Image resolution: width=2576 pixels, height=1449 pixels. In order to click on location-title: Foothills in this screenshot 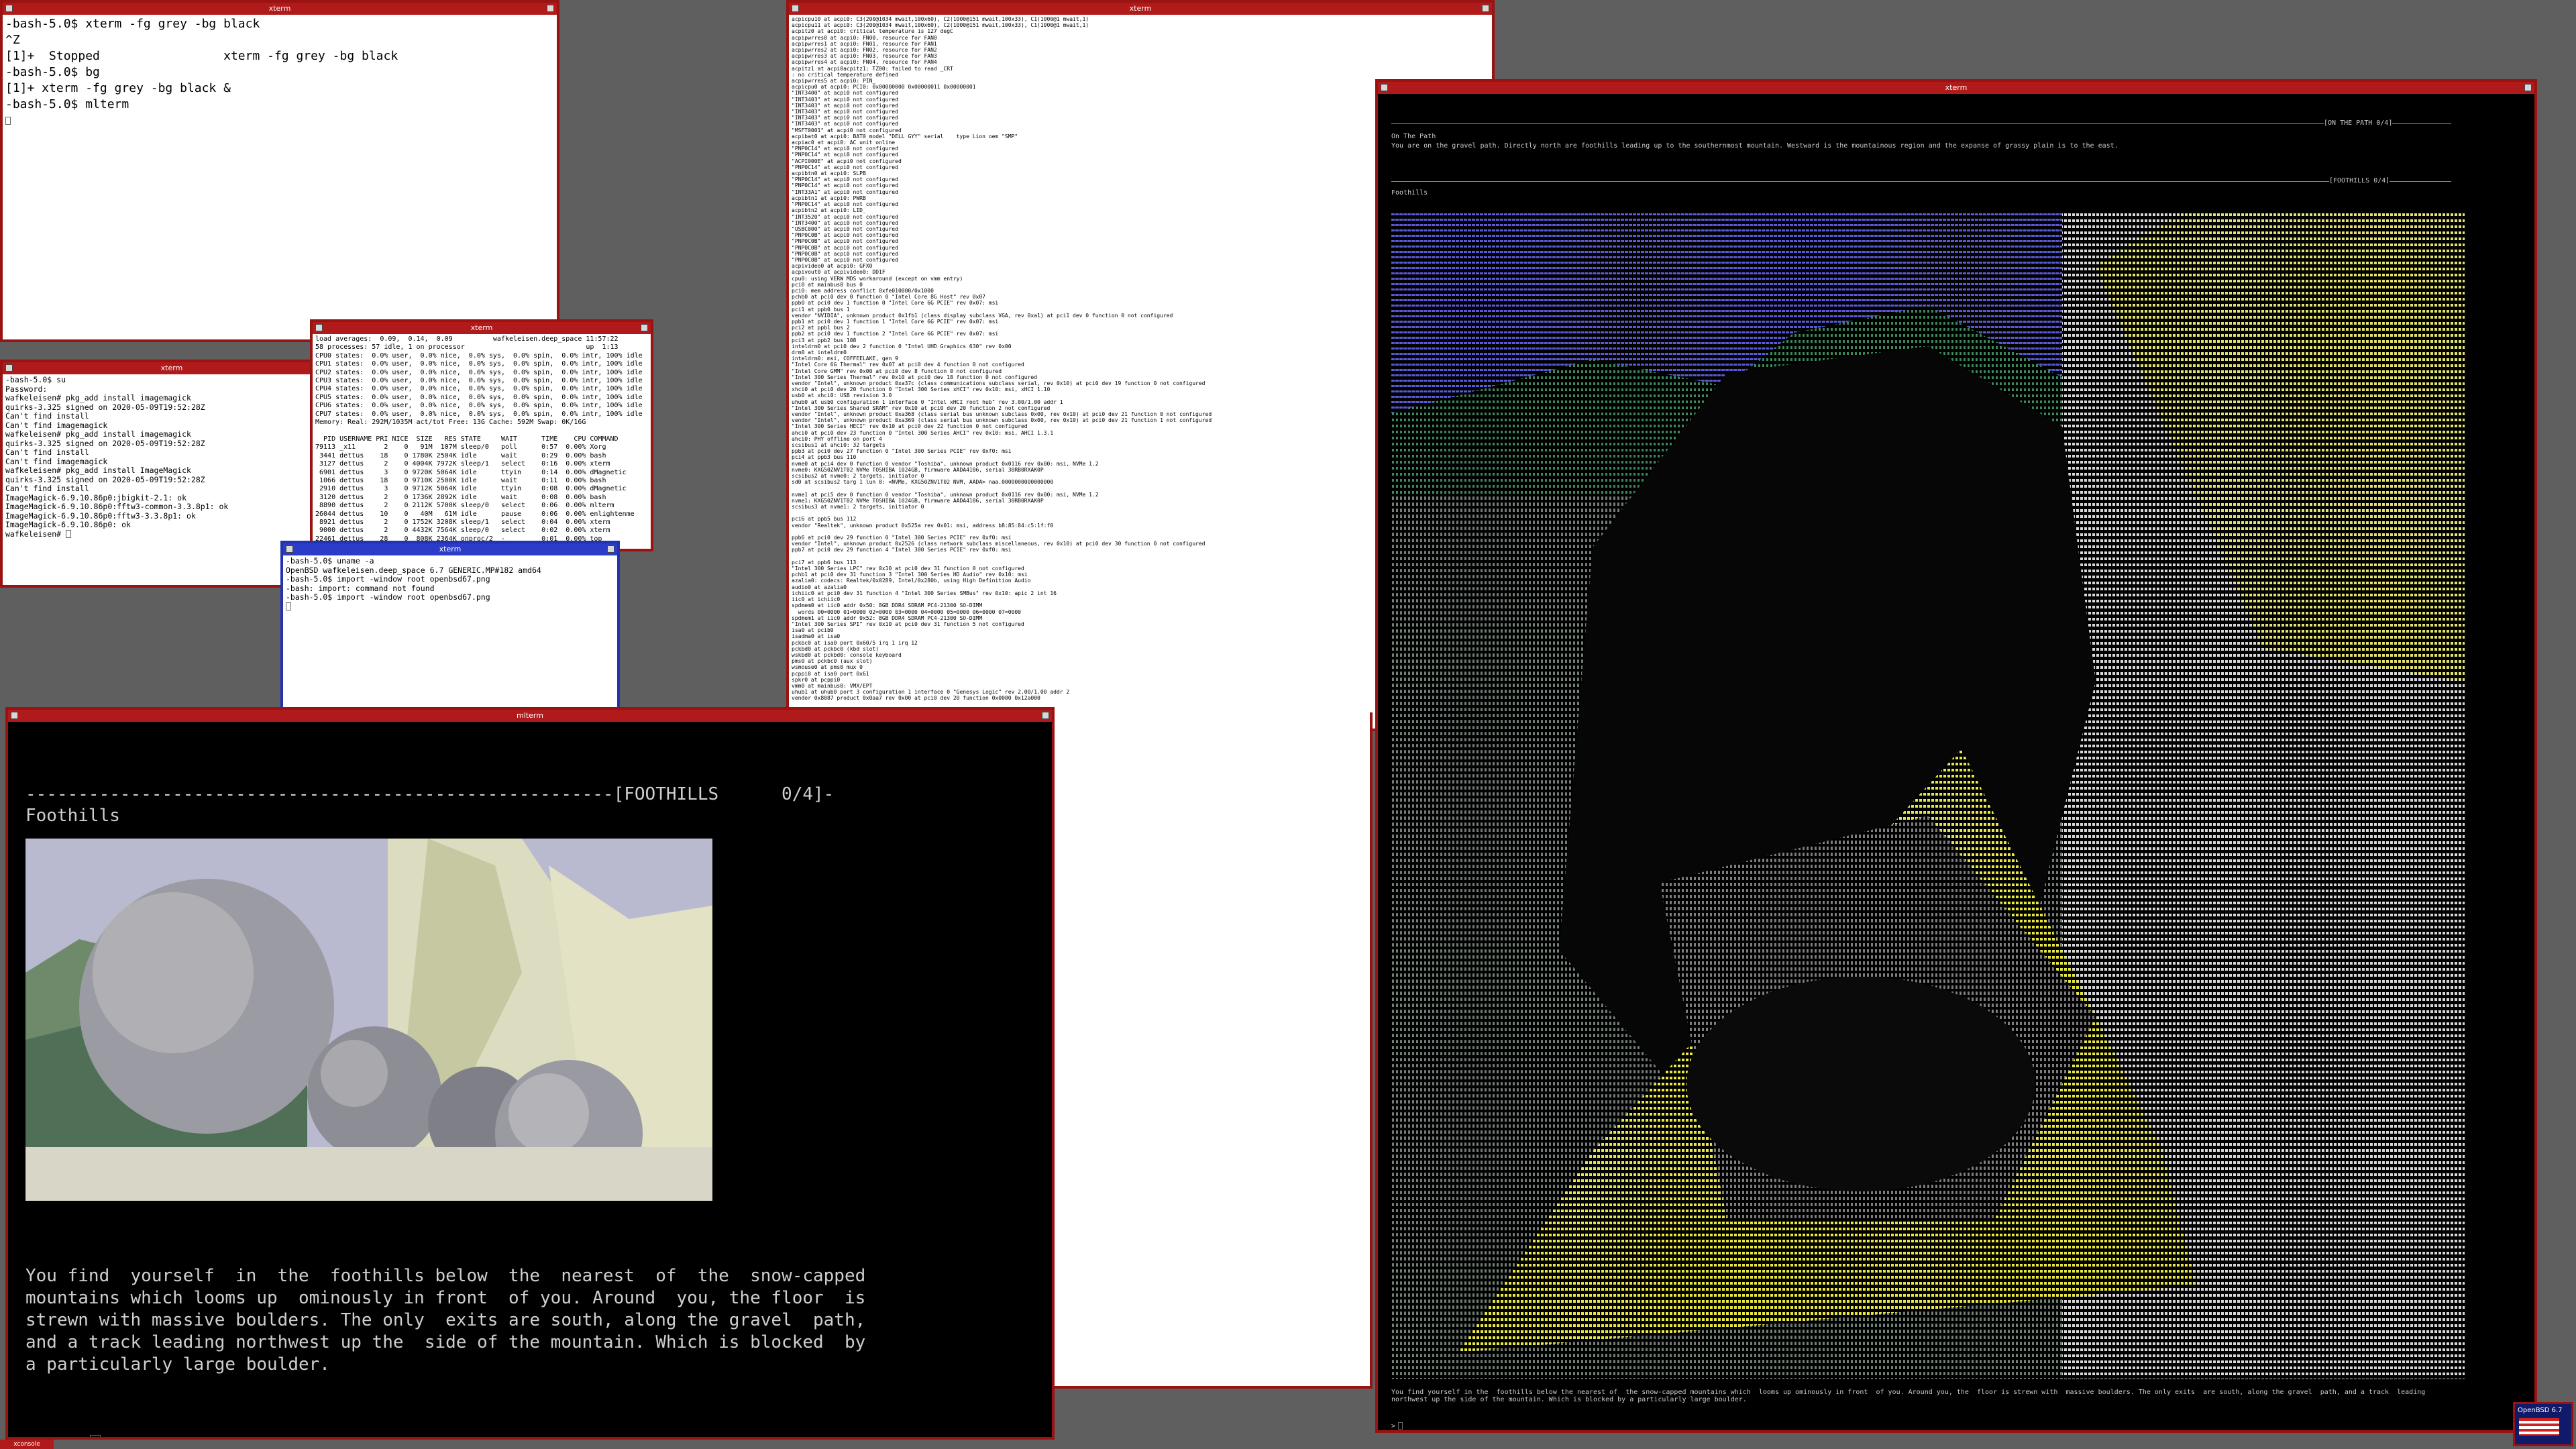, I will do `click(72, 816)`.